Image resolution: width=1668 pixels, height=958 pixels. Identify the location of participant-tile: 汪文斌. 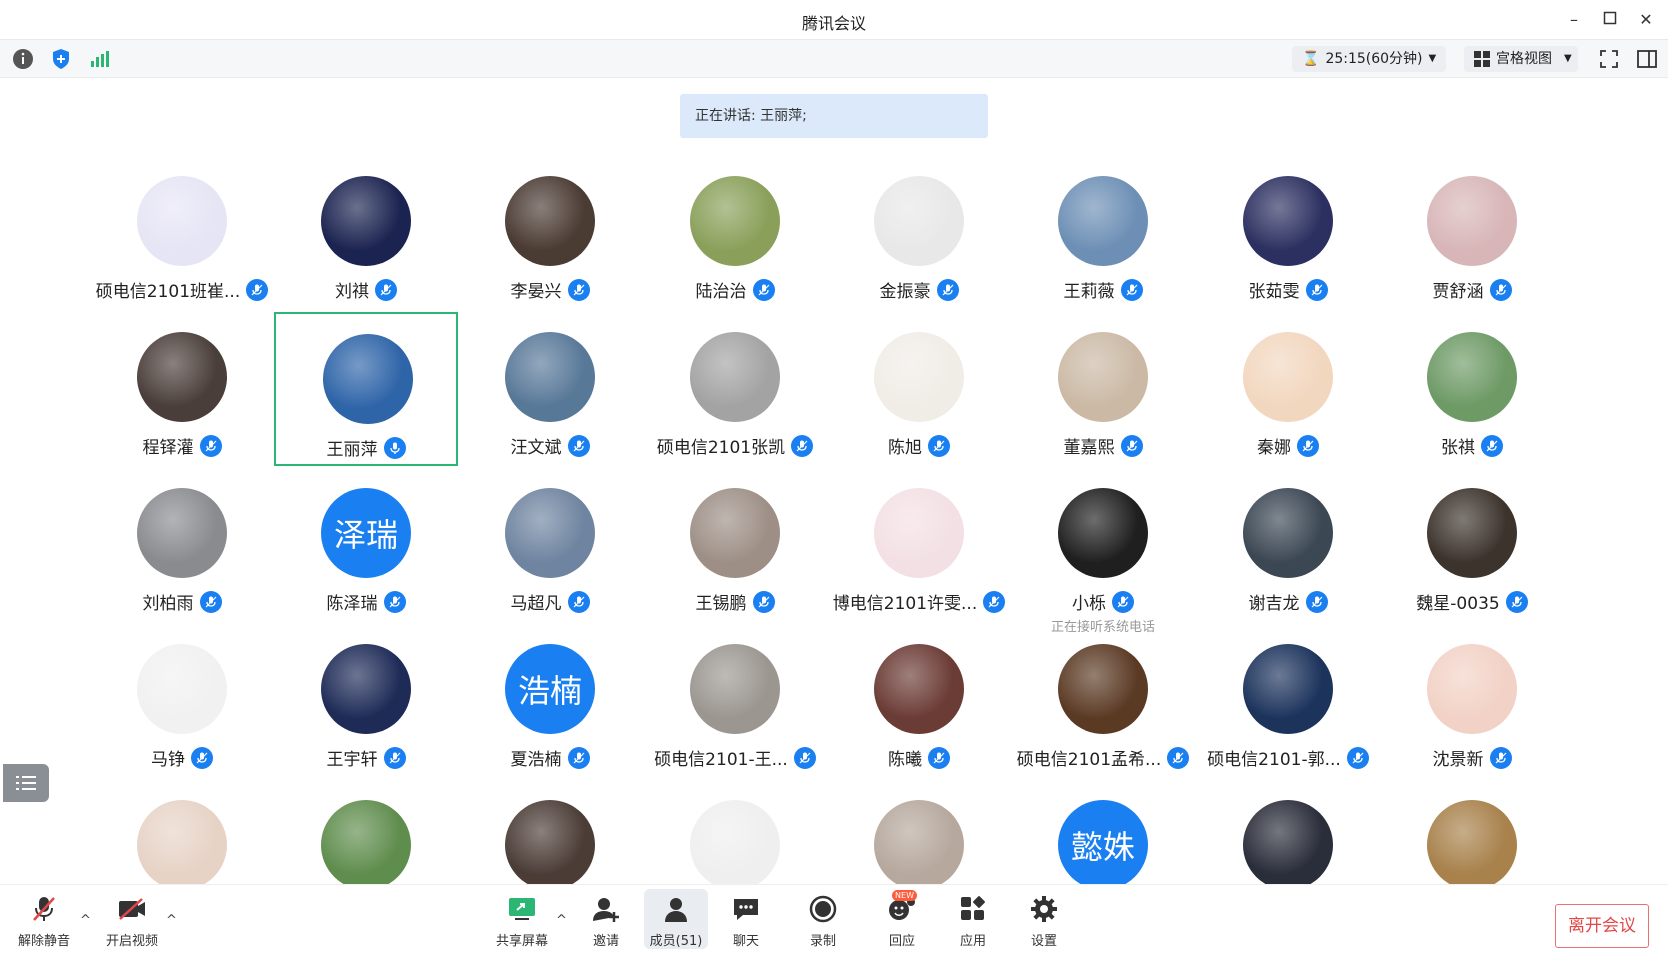
(550, 389).